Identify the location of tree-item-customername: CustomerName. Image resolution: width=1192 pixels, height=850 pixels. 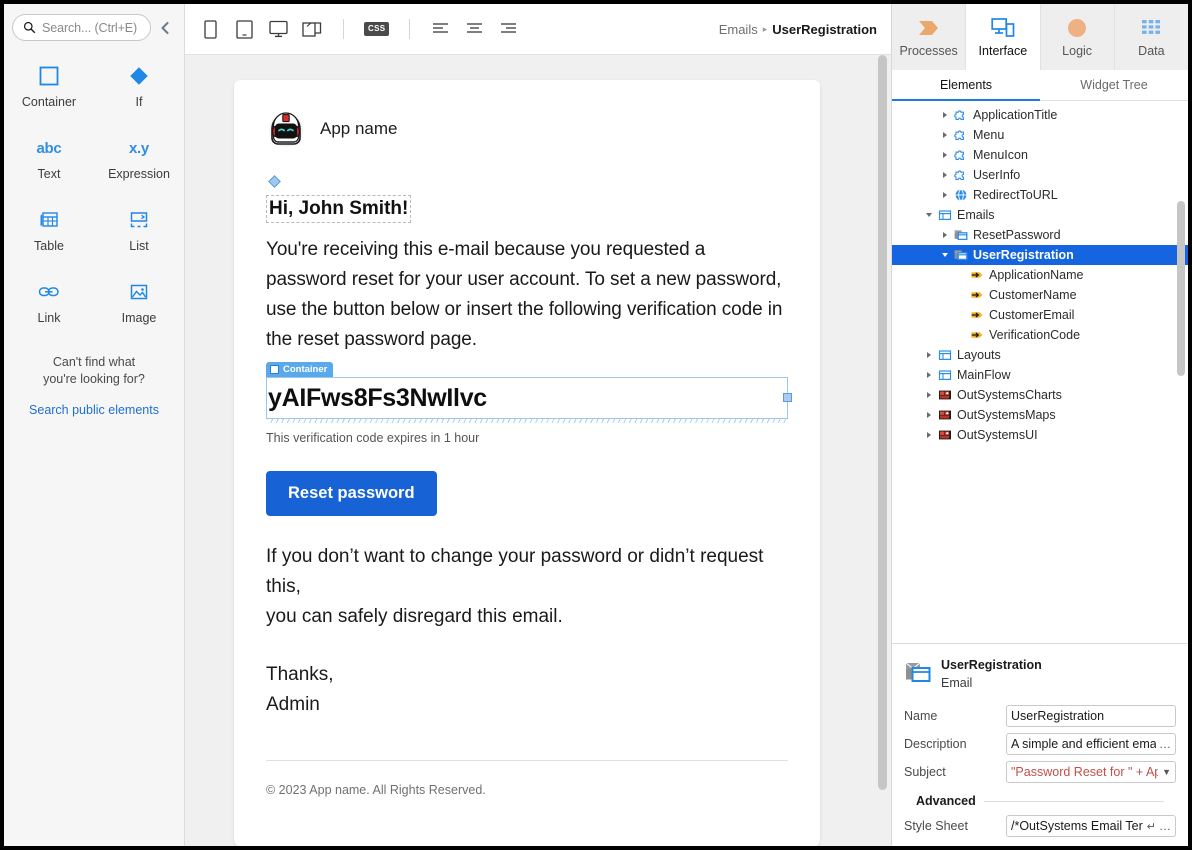
(1040, 295).